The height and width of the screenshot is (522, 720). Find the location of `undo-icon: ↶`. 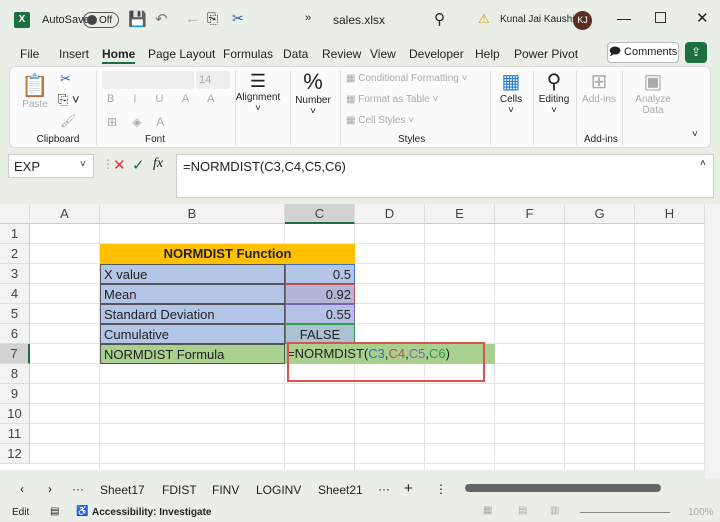

undo-icon: ↶ is located at coordinates (161, 19).